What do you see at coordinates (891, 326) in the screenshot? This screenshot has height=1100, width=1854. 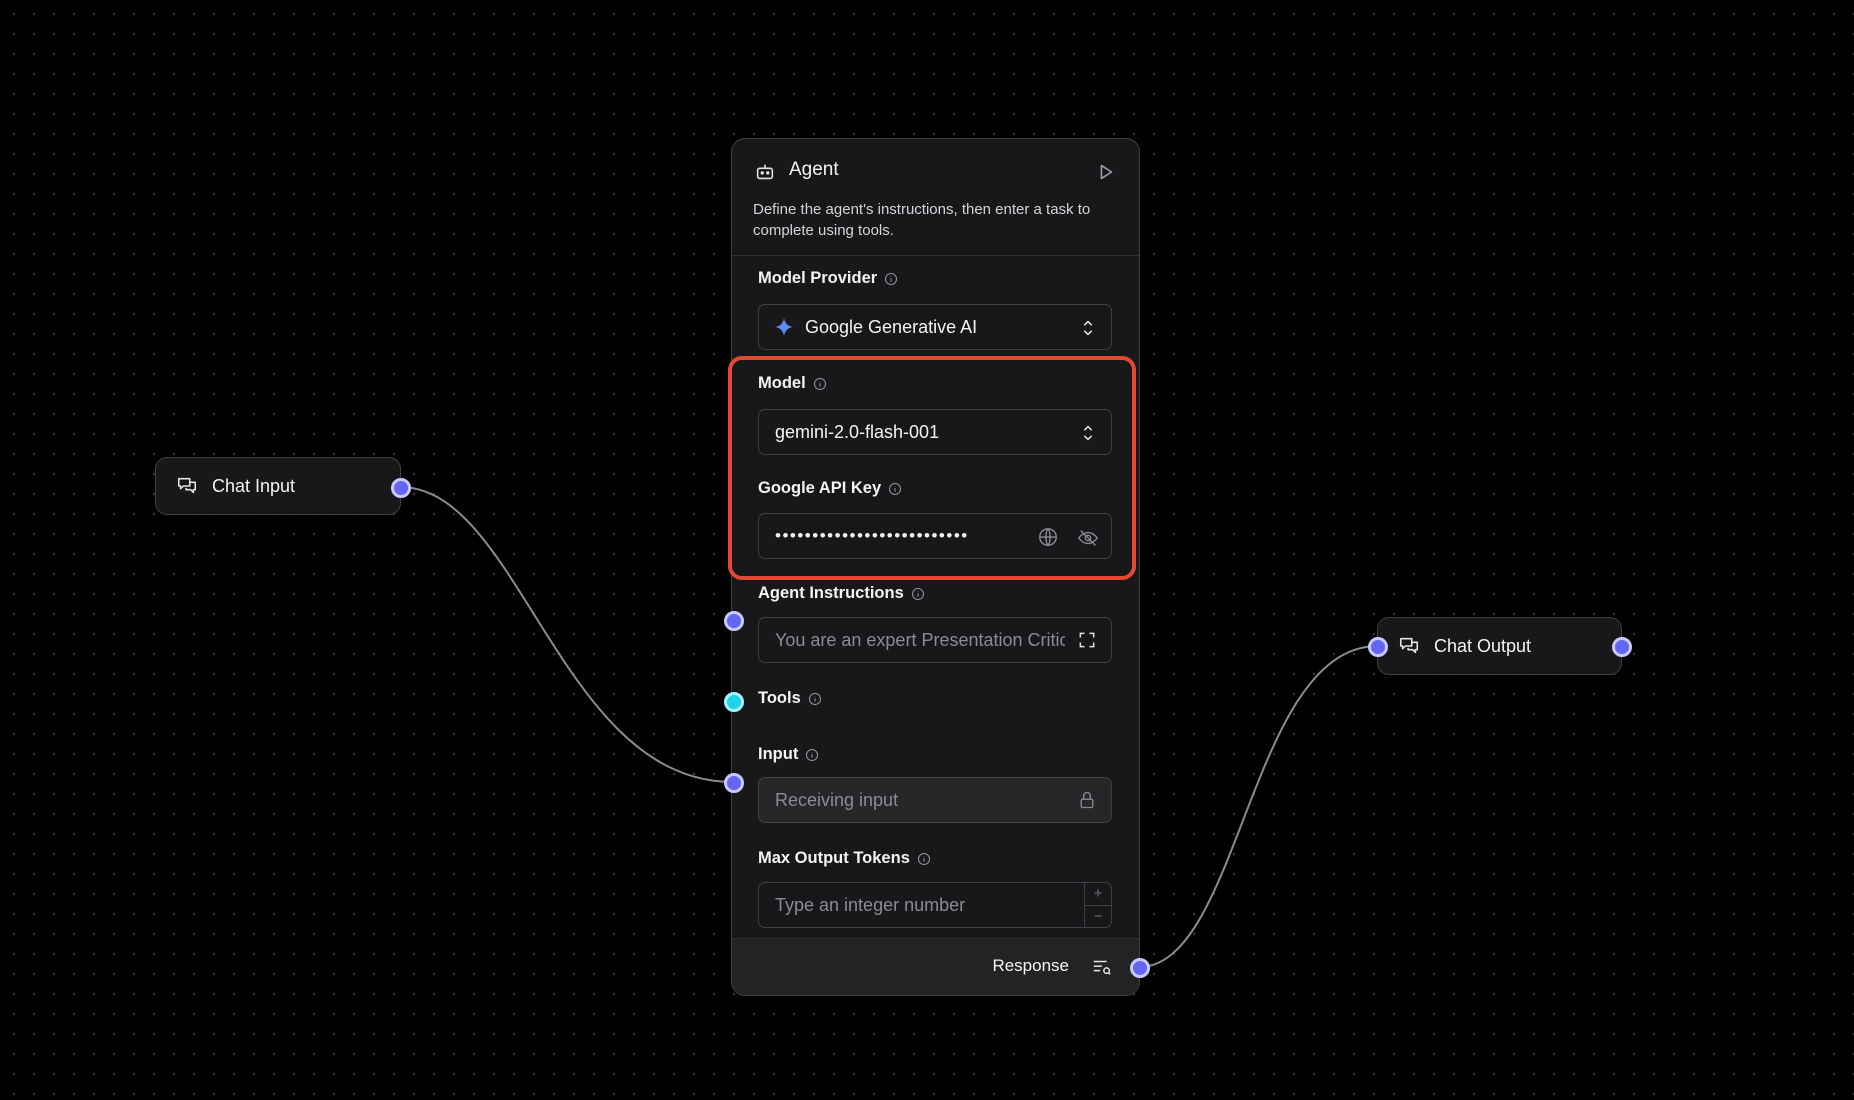 I see `model-provider-value: Google Generative AI` at bounding box center [891, 326].